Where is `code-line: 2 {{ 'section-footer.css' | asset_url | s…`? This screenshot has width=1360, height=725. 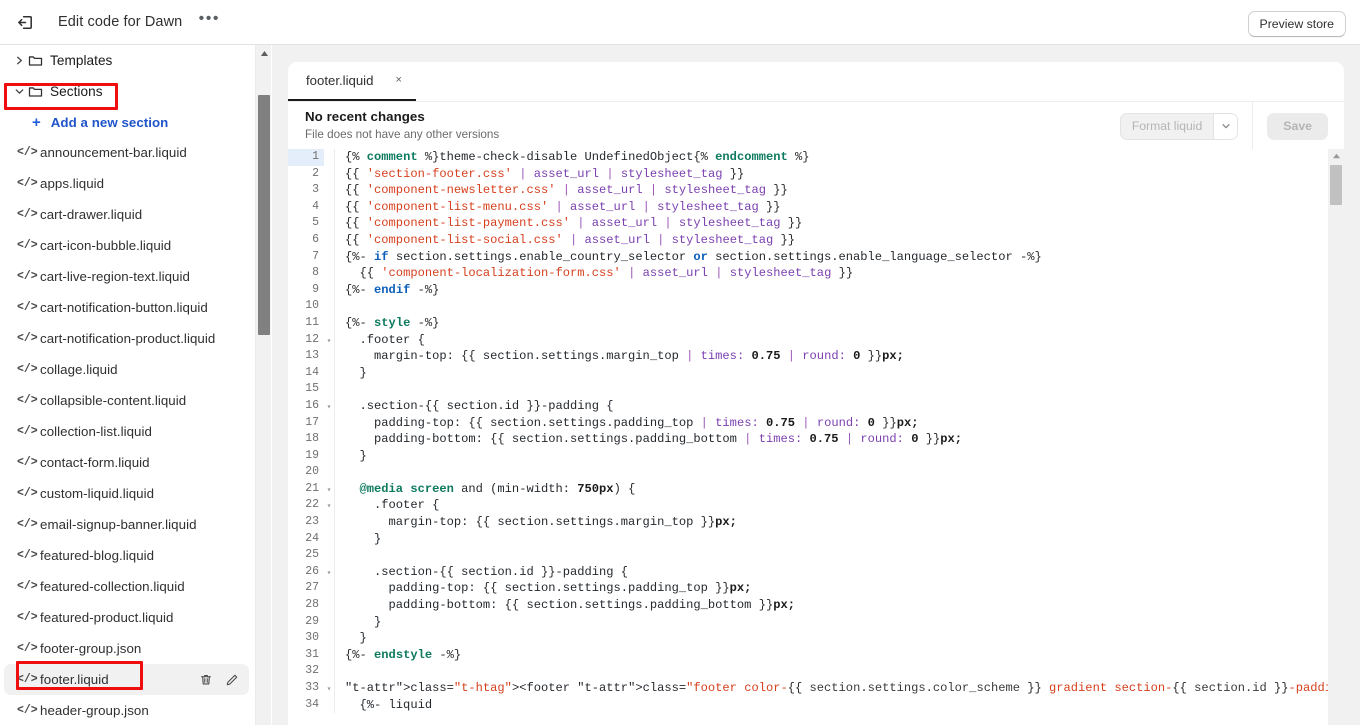
code-line: 2 {{ 'section-footer.css' | asset_url | s… is located at coordinates (808, 174).